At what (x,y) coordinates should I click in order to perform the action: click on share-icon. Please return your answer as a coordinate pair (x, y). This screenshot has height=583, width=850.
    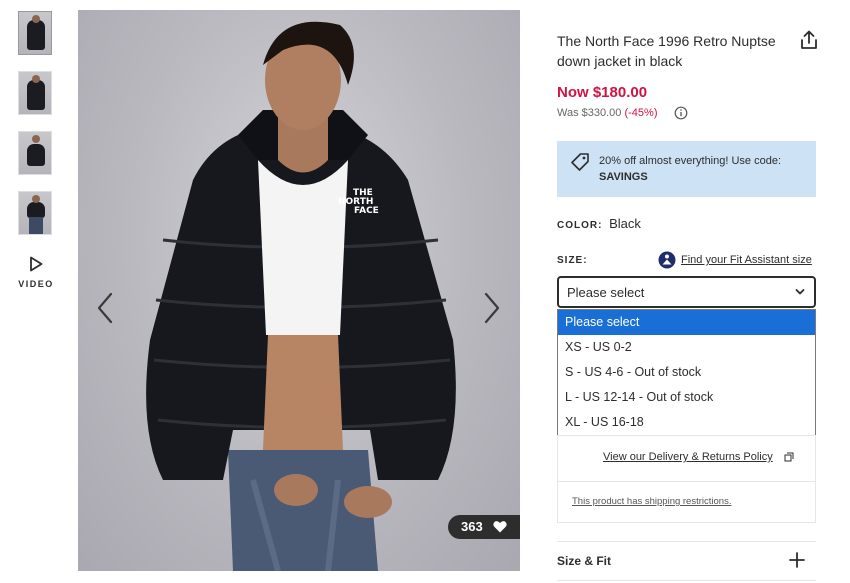
    Looking at the image, I should click on (809, 40).